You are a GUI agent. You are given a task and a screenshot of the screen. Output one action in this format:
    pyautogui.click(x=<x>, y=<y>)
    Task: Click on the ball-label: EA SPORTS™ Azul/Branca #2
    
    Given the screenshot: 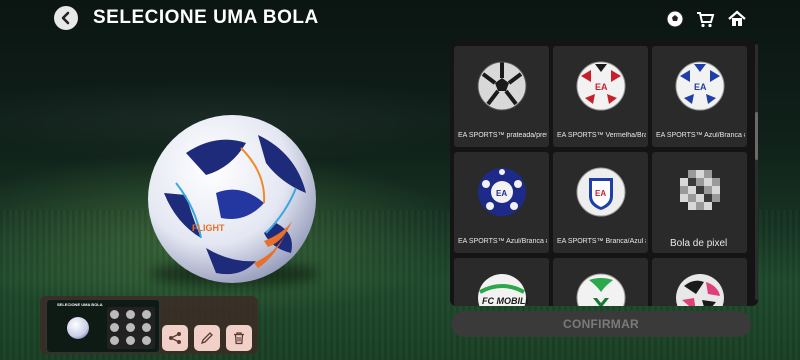 What is the action you would take?
    pyautogui.click(x=700, y=135)
    